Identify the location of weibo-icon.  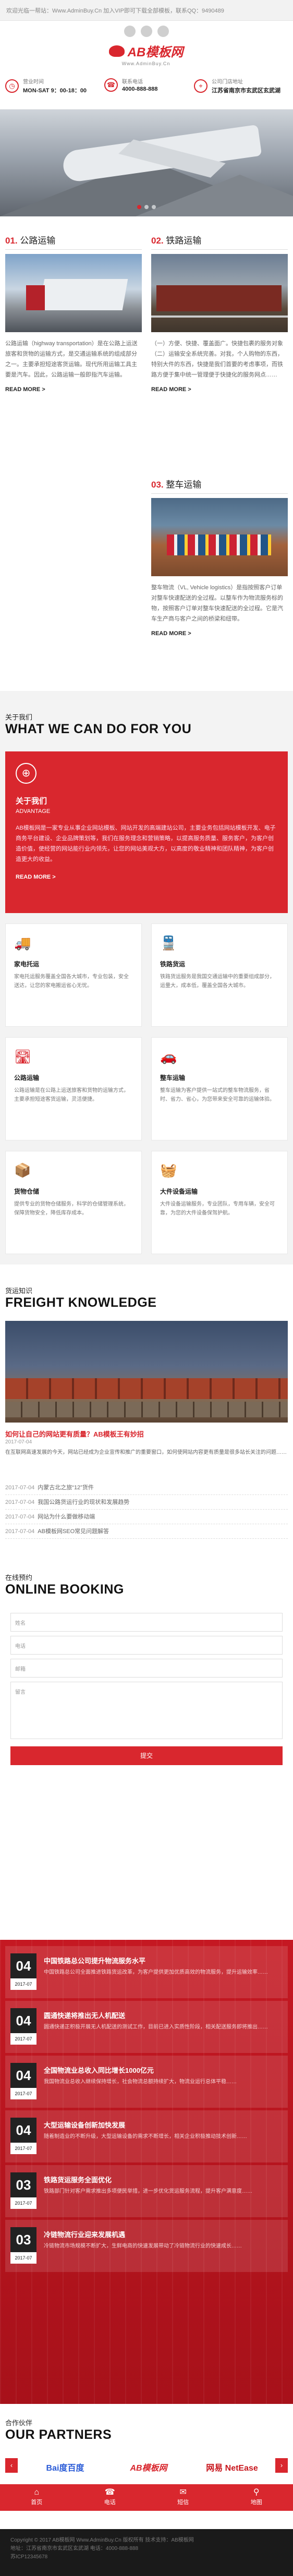
(146, 31).